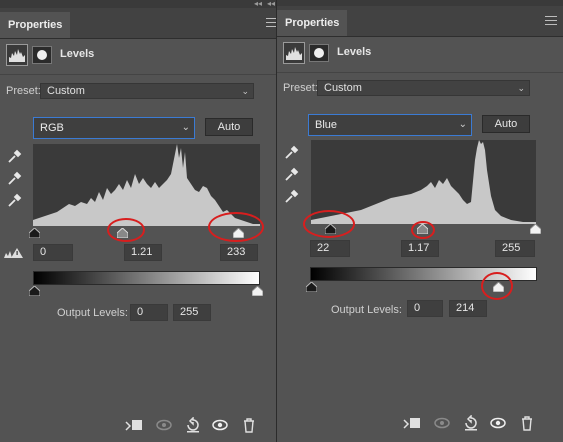 Image resolution: width=563 pixels, height=442 pixels. Describe the element at coordinates (192, 312) in the screenshot. I see `output-white-field: 255` at that location.